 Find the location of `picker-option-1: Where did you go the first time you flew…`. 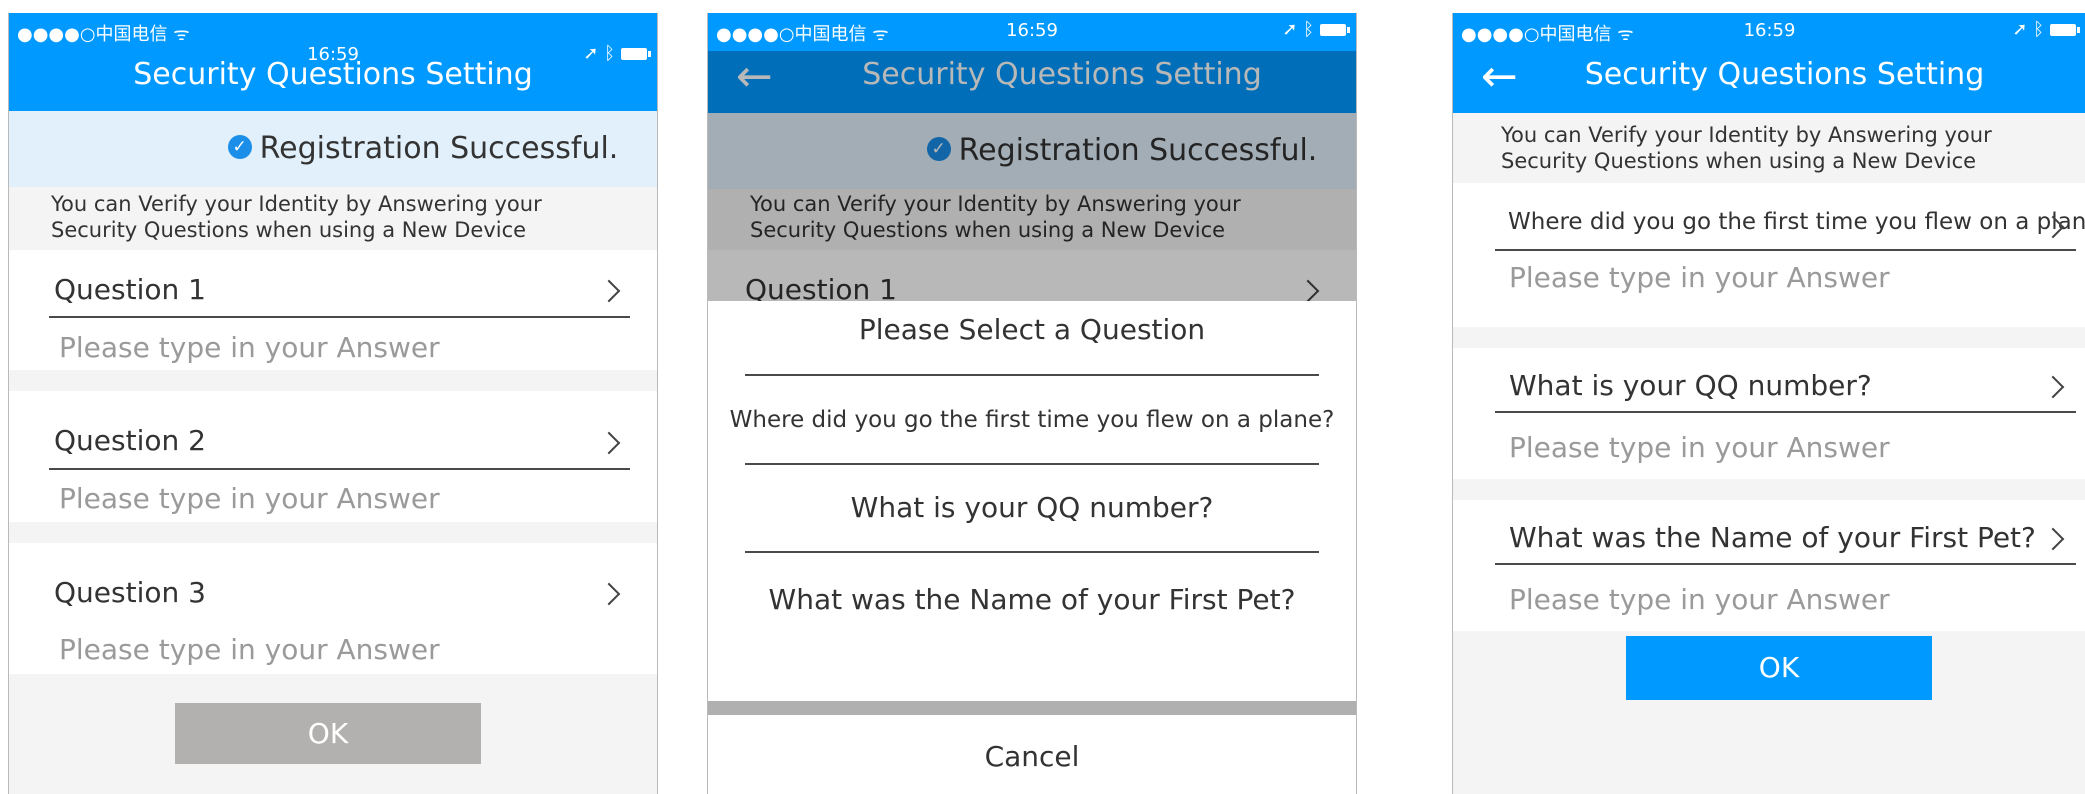

picker-option-1: Where did you go the first time you flew… is located at coordinates (1032, 420).